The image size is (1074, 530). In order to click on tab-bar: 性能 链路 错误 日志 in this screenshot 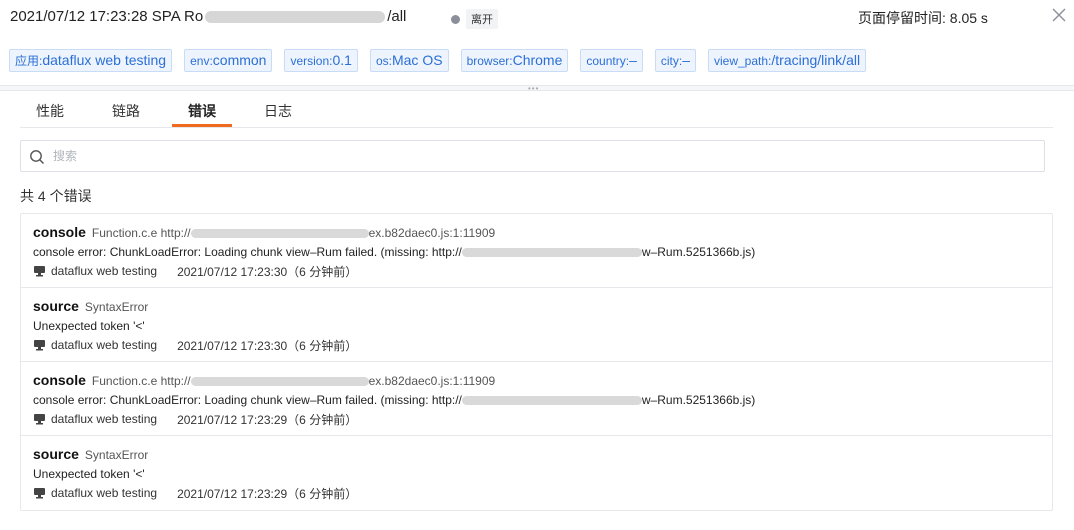, I will do `click(536, 109)`.